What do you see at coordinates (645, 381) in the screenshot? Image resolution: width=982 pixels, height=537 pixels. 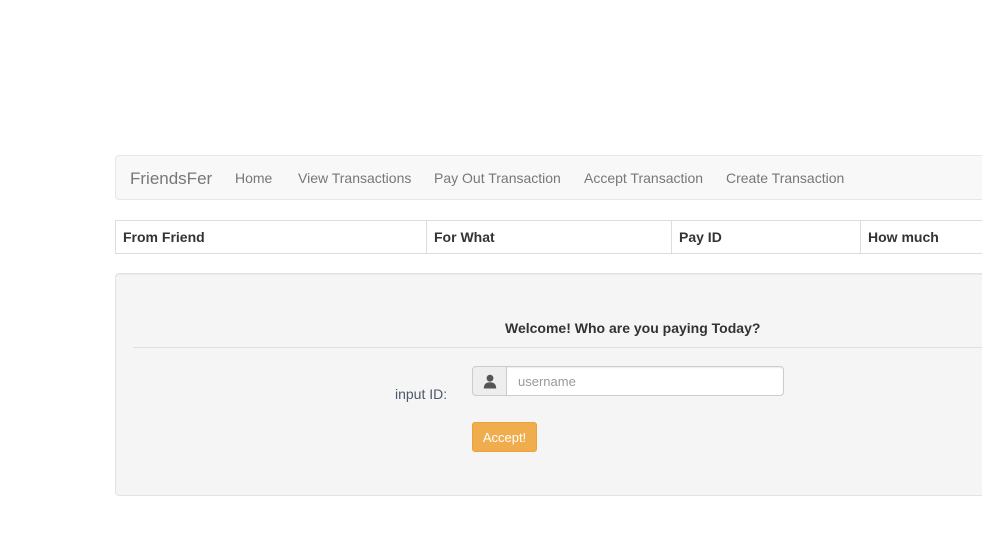 I see `username-input` at bounding box center [645, 381].